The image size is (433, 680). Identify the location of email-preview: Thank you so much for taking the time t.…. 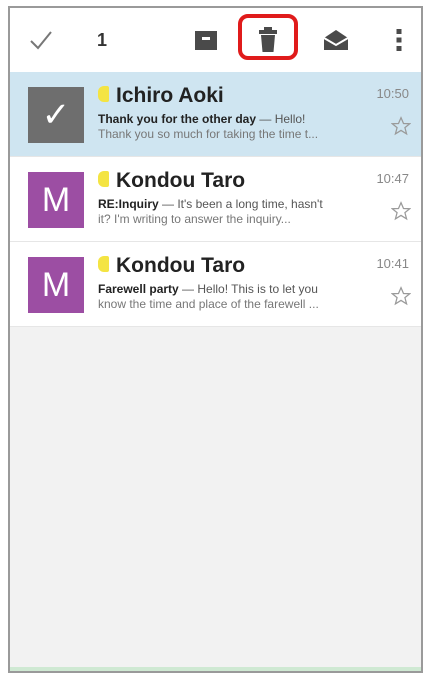
(208, 134).